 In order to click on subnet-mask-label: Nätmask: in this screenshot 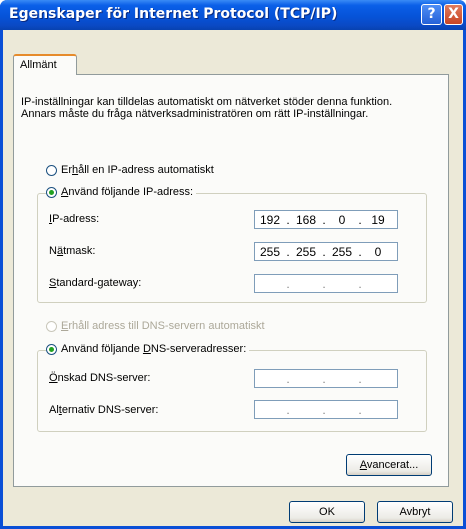, I will do `click(72, 251)`.